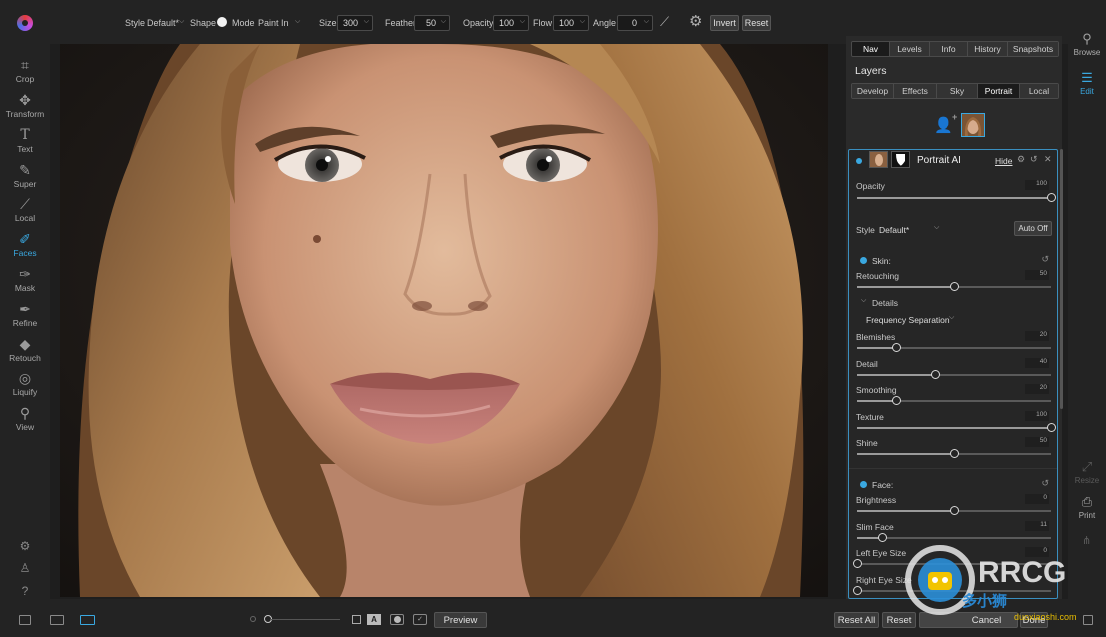 This screenshot has height=637, width=1106. I want to click on brightness-value: 0, so click(1037, 499).